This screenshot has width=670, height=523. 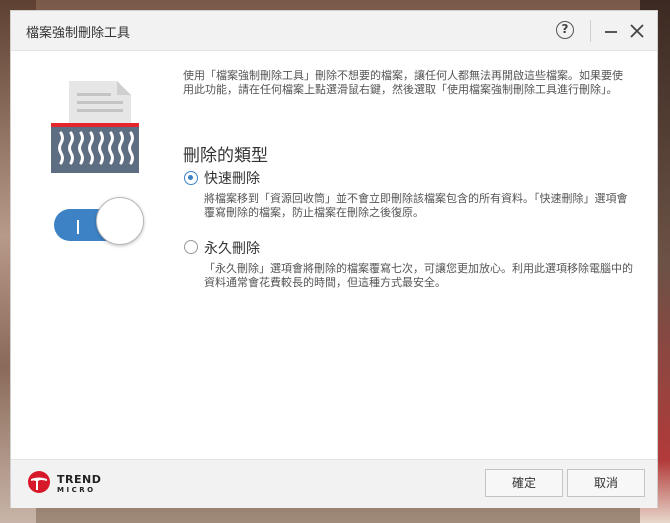 What do you see at coordinates (191, 247) in the screenshot?
I see `permanent-delete-radio` at bounding box center [191, 247].